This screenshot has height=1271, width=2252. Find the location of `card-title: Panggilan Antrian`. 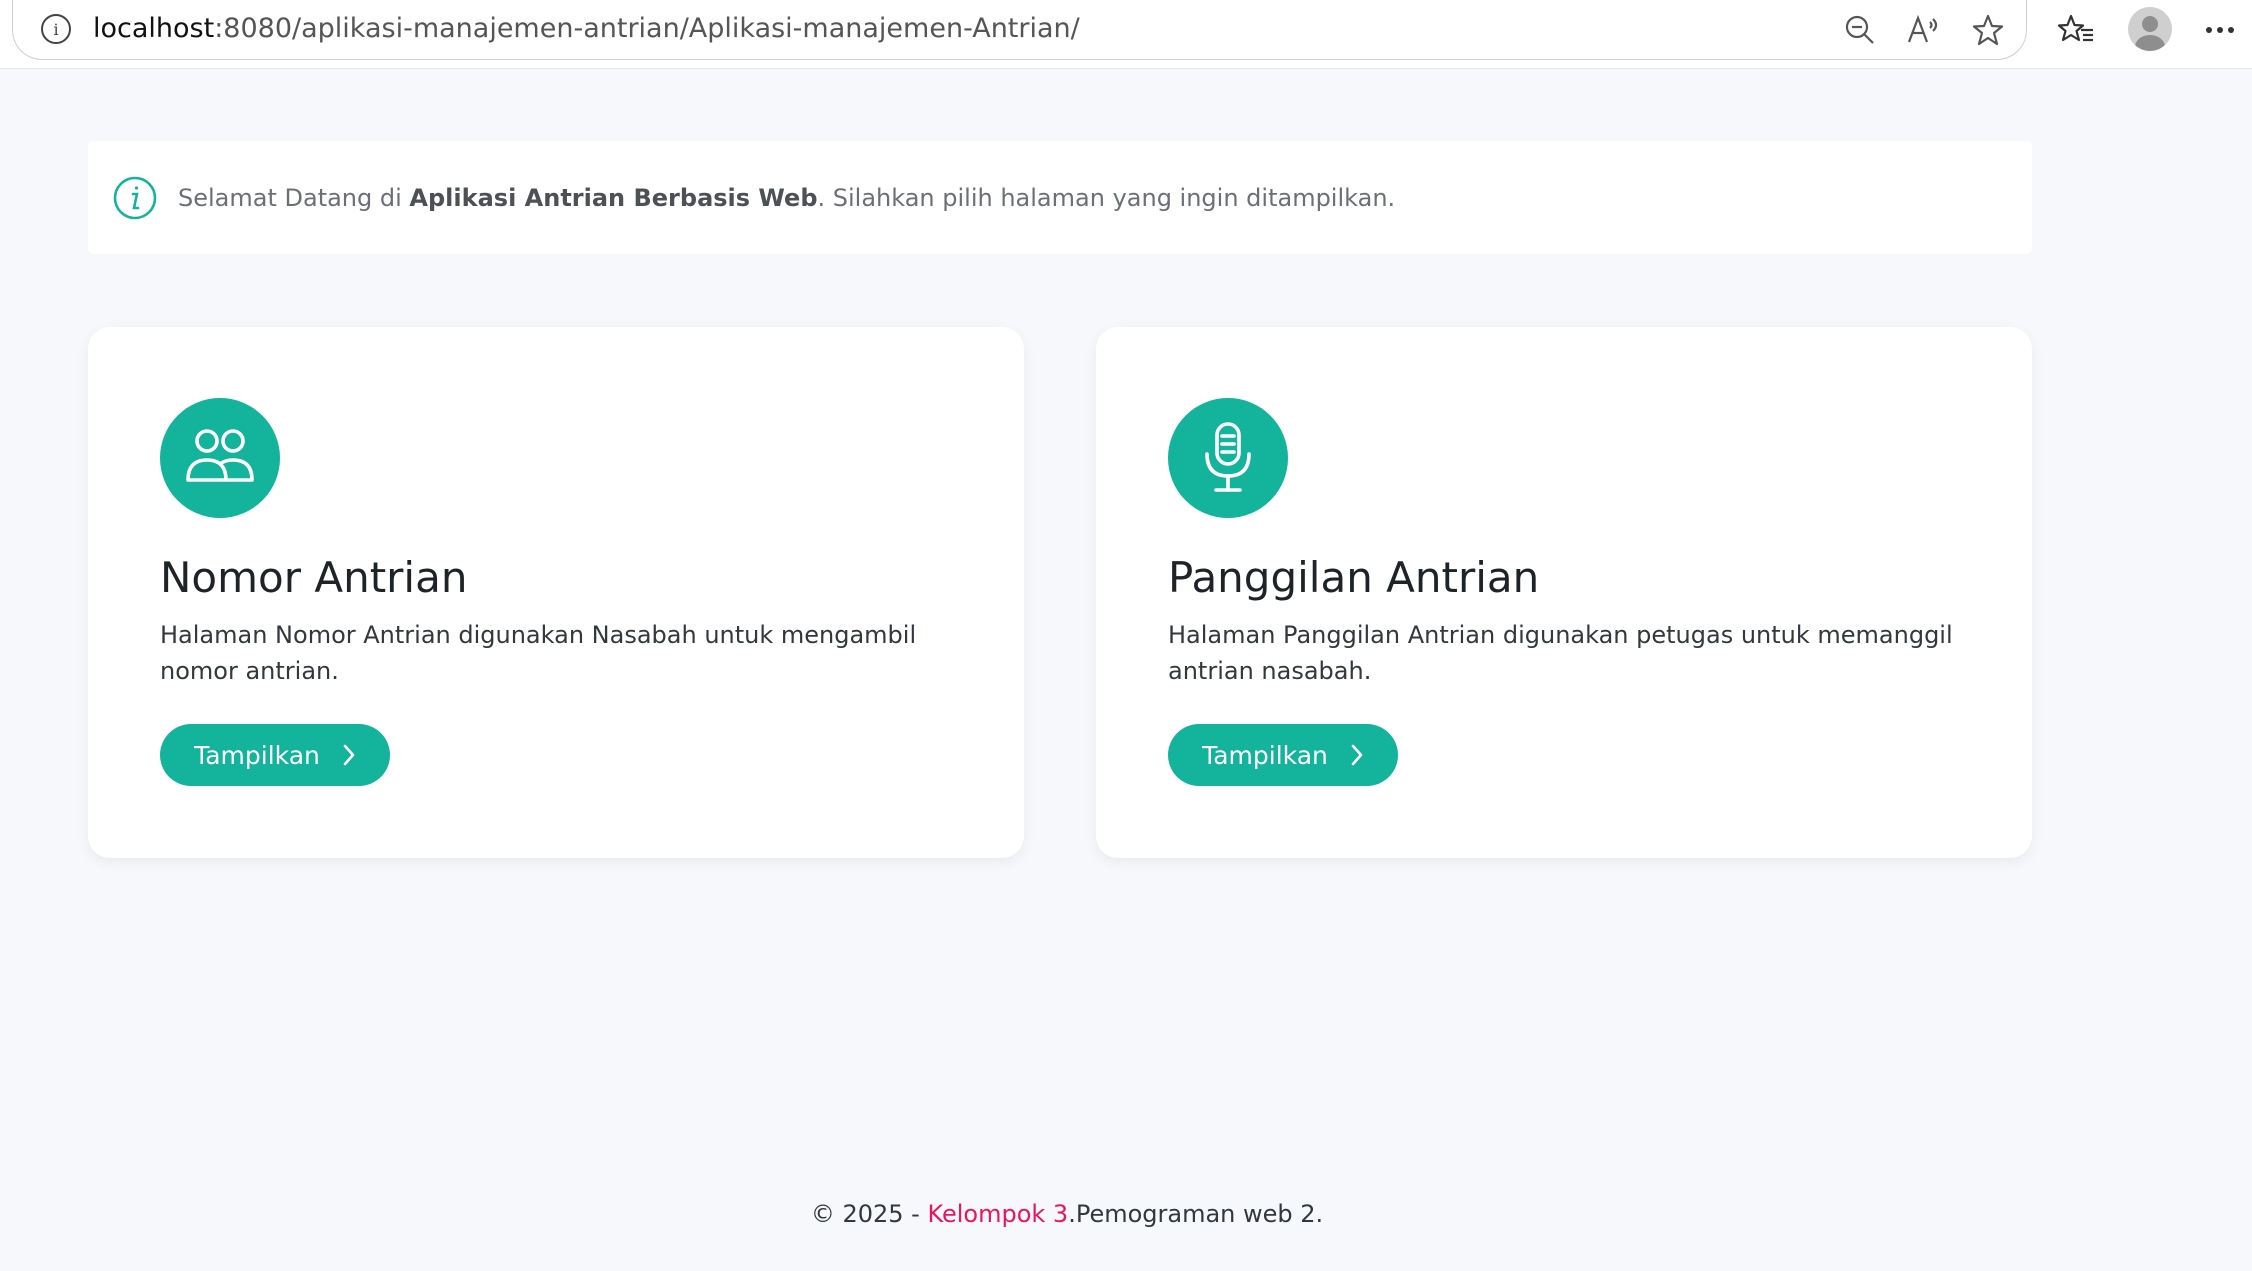

card-title: Panggilan Antrian is located at coordinates (1354, 577).